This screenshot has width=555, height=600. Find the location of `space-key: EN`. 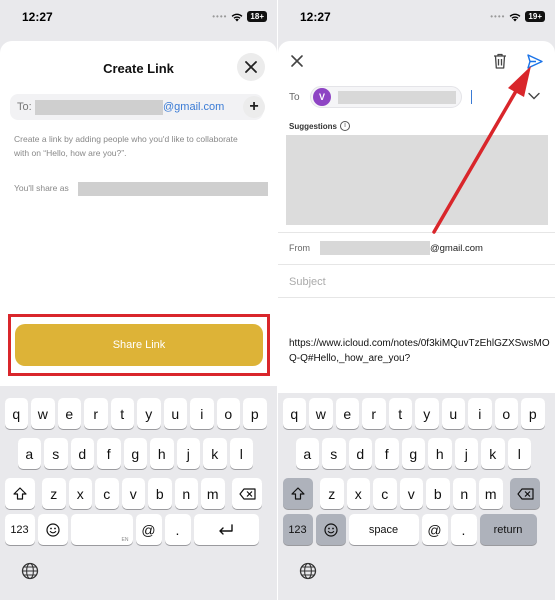

space-key: EN is located at coordinates (101, 529).